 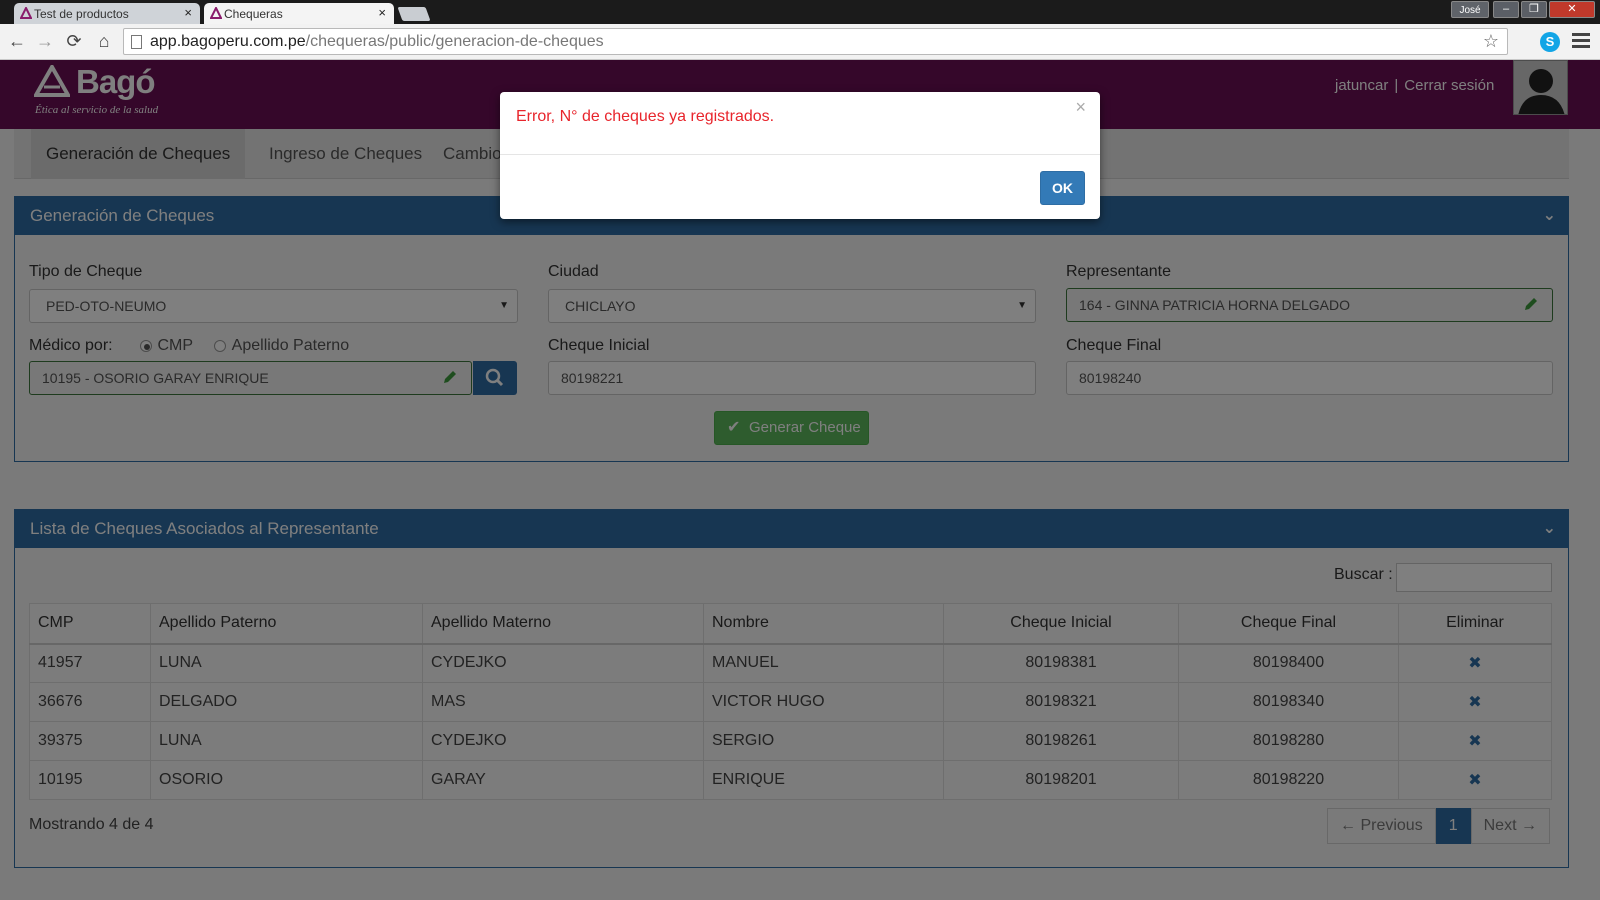 I want to click on browser-menu-icon, so click(x=1581, y=42).